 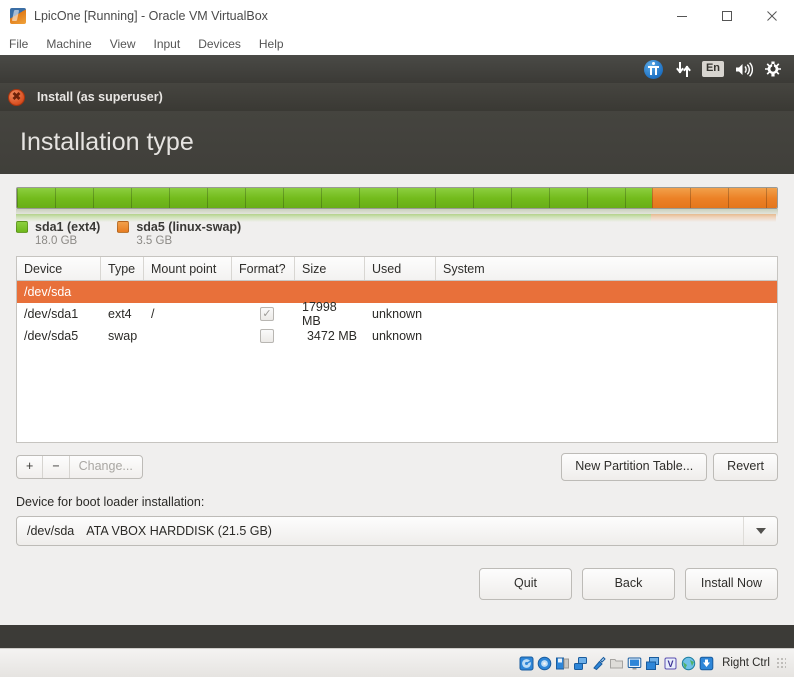 I want to click on boot-loader-device-select: /dev/sda ATA VBOX HARDDISK (21.5 GB), so click(x=397, y=531).